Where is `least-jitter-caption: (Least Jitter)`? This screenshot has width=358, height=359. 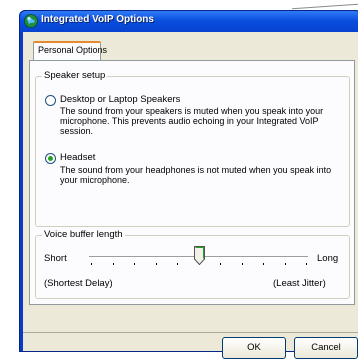
least-jitter-caption: (Least Jitter) is located at coordinates (299, 283).